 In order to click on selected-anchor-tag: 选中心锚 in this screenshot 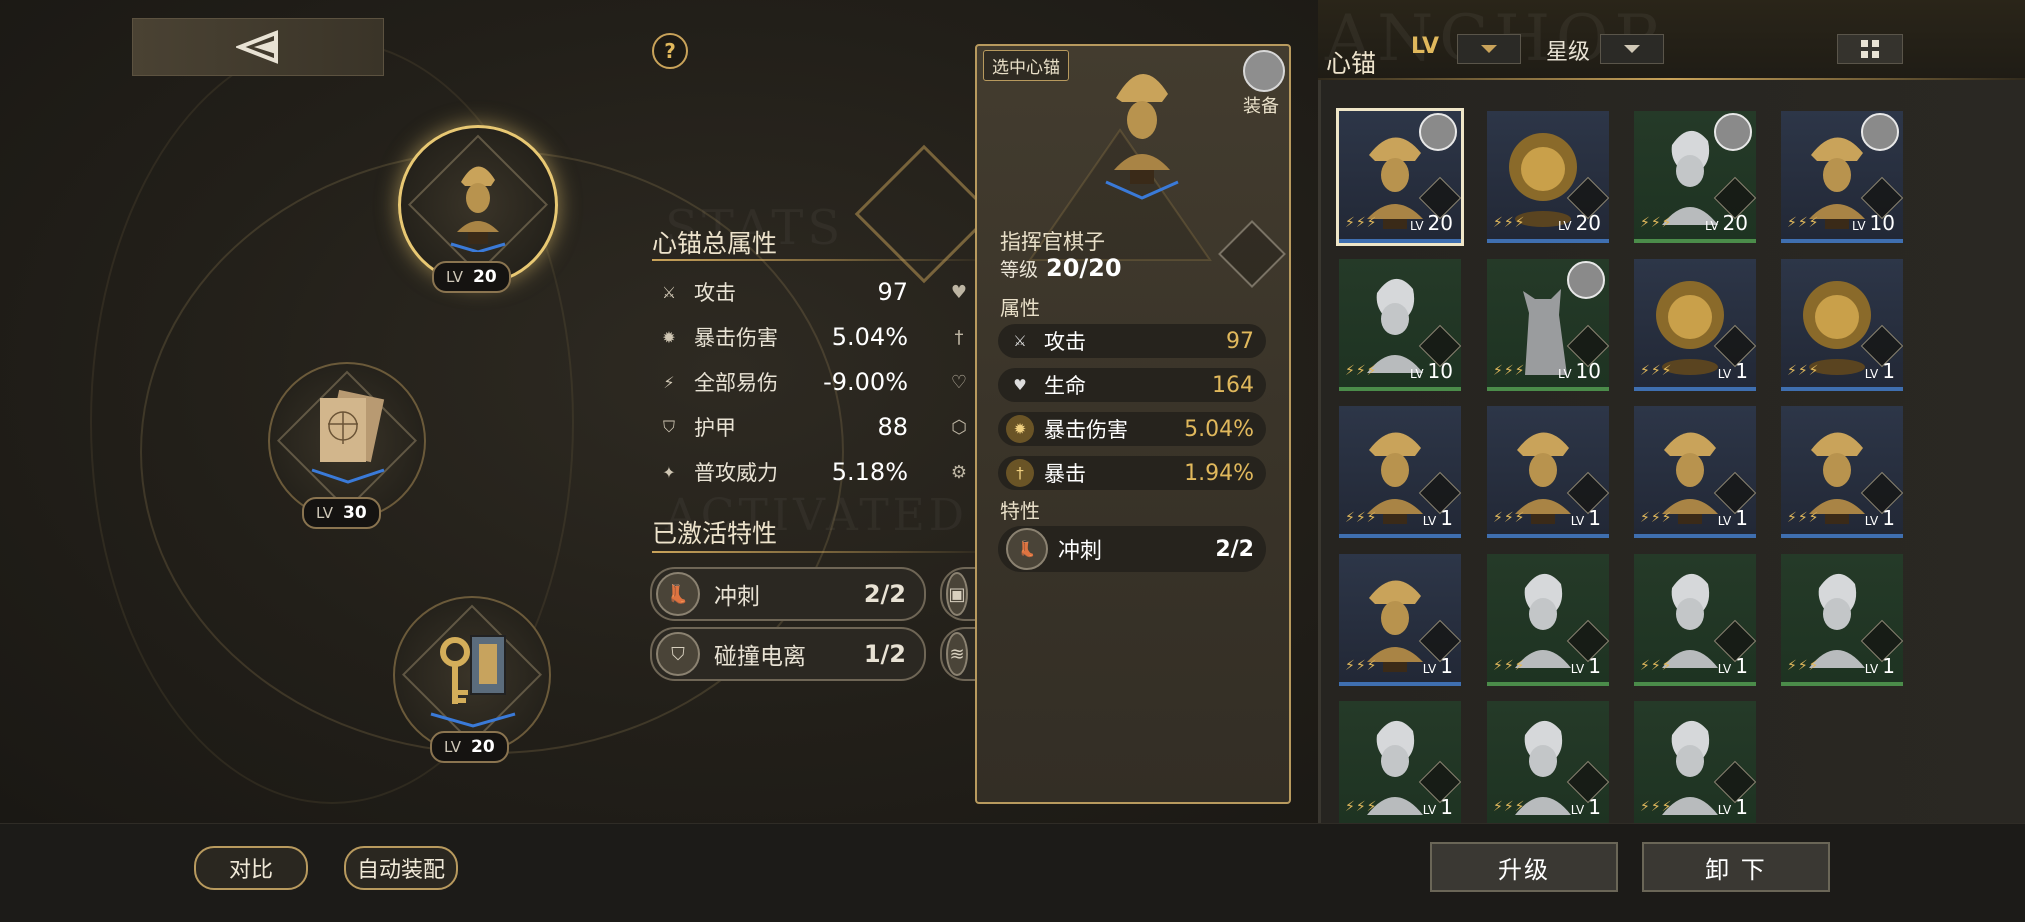, I will do `click(1026, 65)`.